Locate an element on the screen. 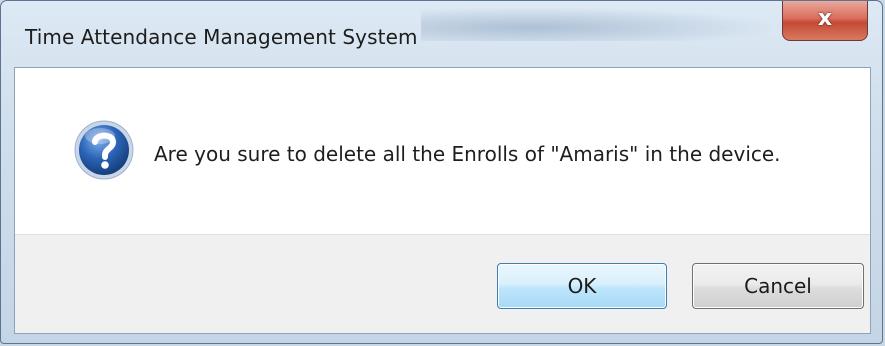 Image resolution: width=885 pixels, height=346 pixels. title-bar-background is located at coordinates (601, 24).